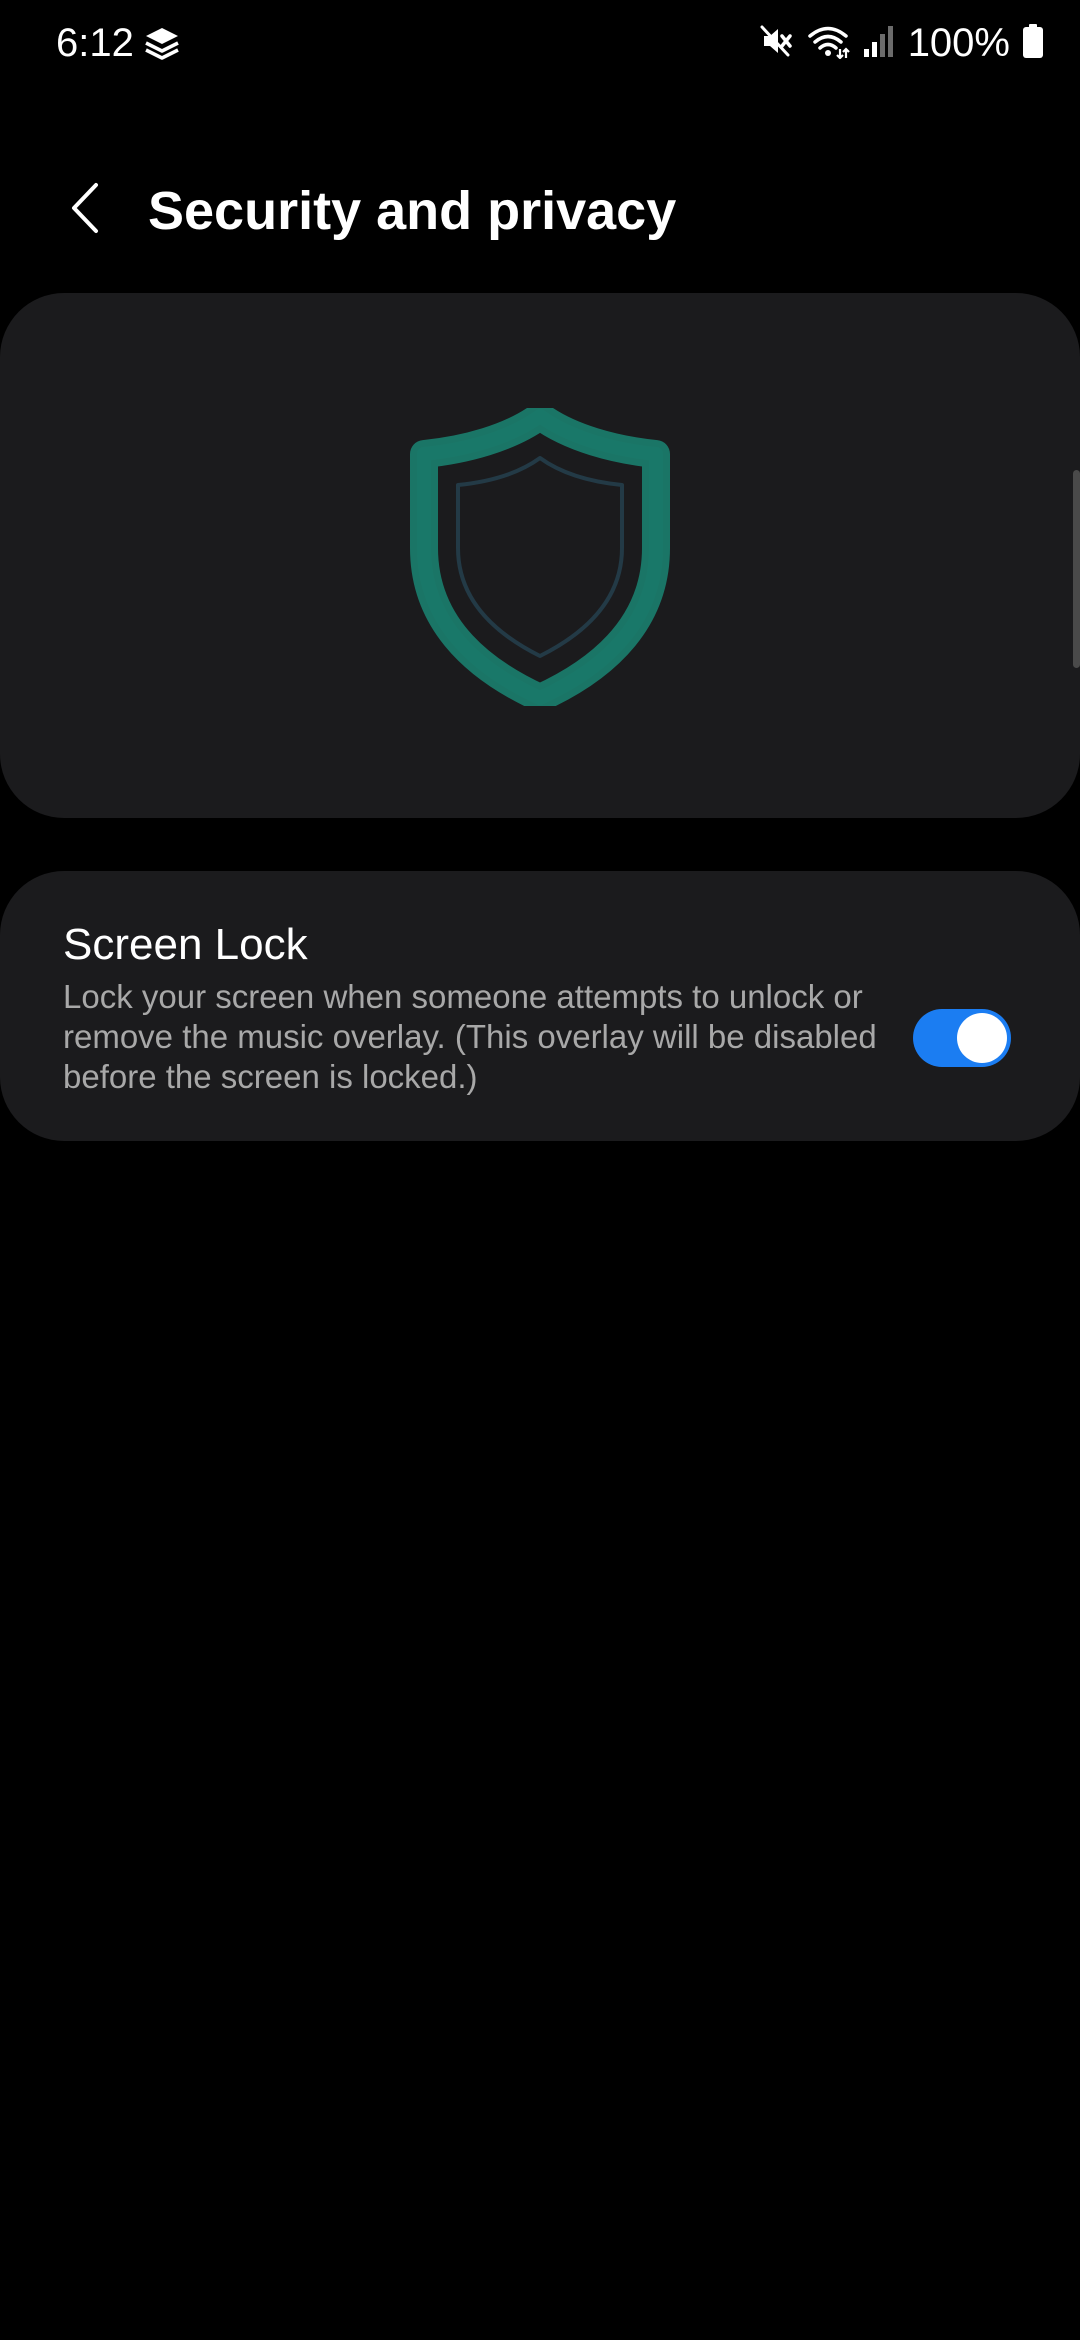 The width and height of the screenshot is (1080, 2340). What do you see at coordinates (185, 944) in the screenshot?
I see `setting-title: Screen Lock` at bounding box center [185, 944].